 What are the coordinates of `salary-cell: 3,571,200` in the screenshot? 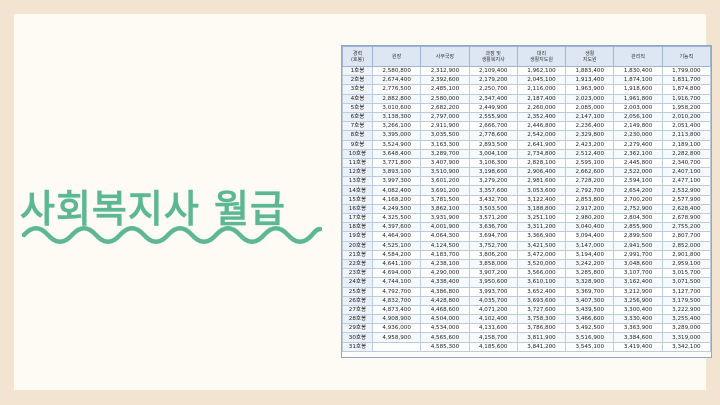 It's located at (493, 218).